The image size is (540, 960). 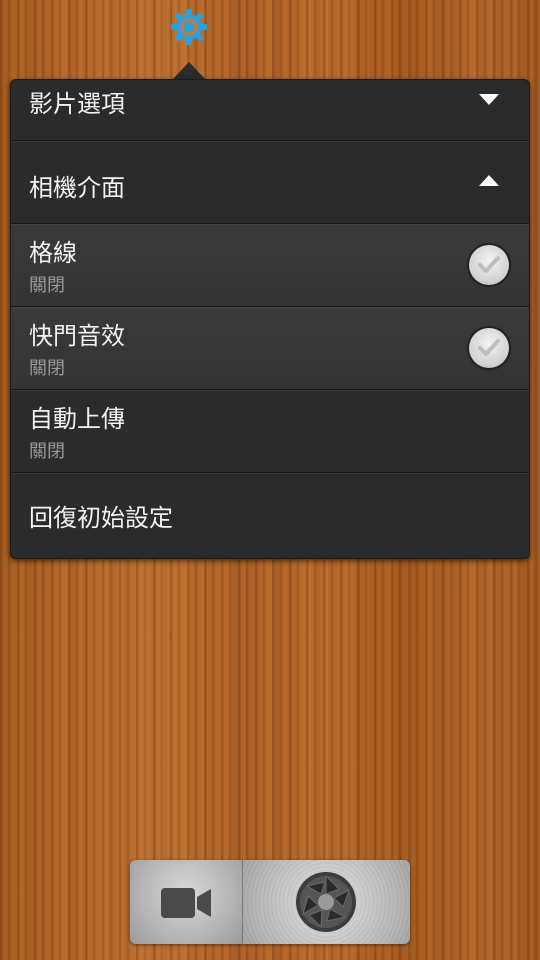 I want to click on video-camera-icon, so click(x=186, y=903).